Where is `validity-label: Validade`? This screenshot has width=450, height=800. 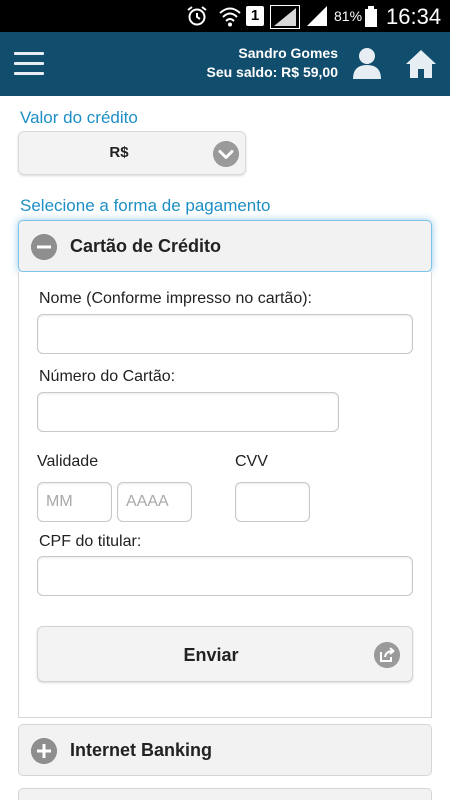 validity-label: Validade is located at coordinates (68, 461).